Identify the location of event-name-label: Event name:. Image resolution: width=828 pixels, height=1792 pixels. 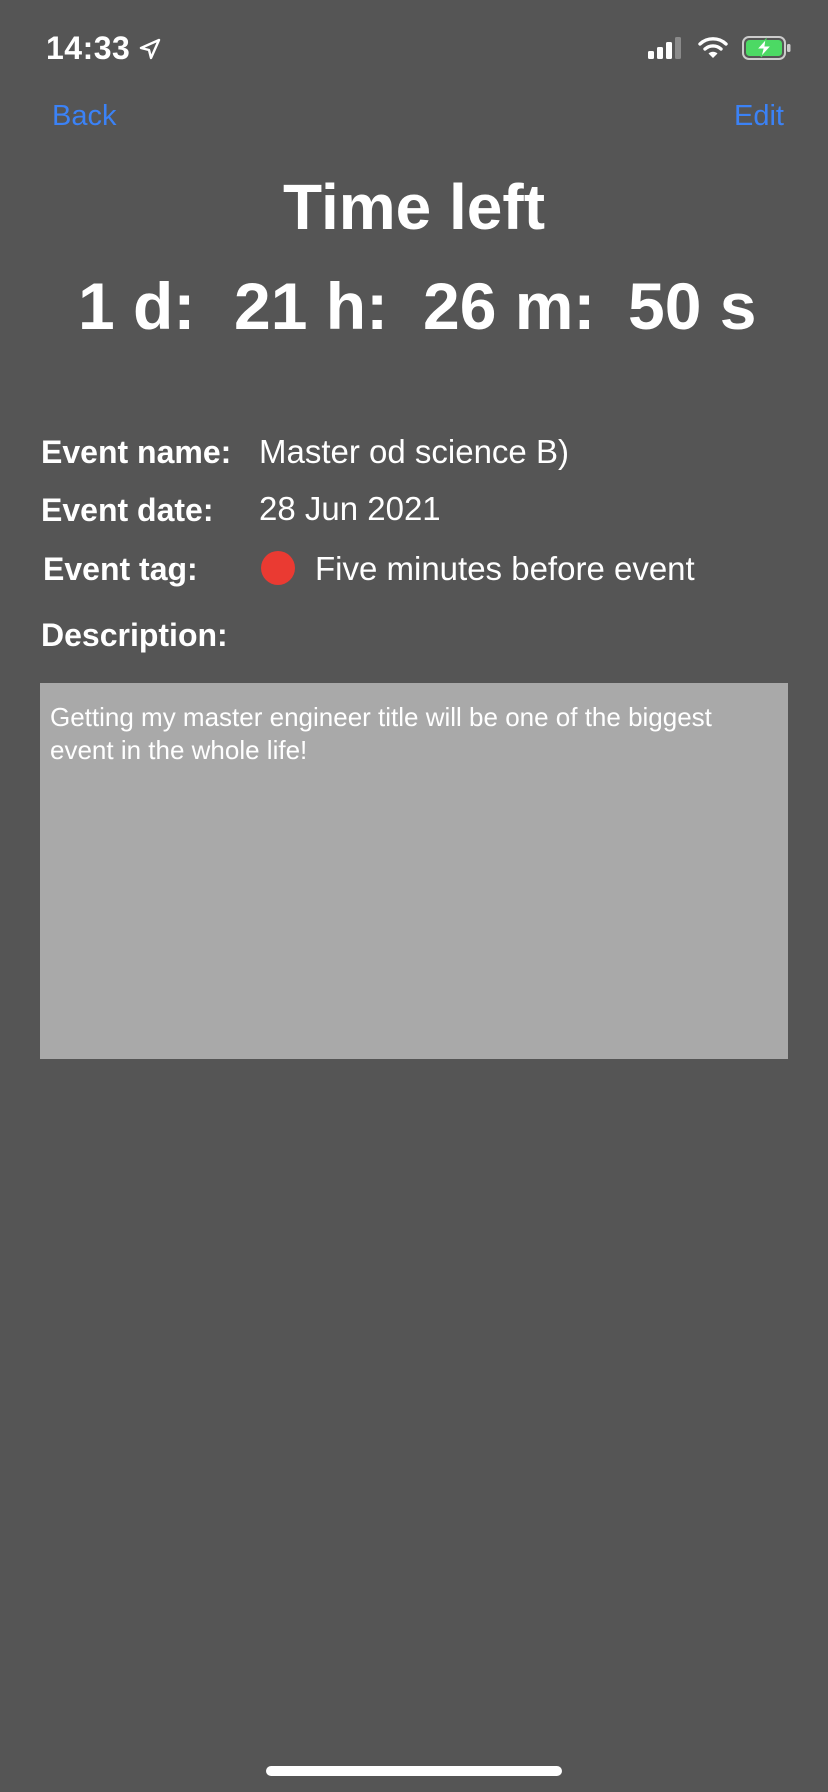
(136, 452).